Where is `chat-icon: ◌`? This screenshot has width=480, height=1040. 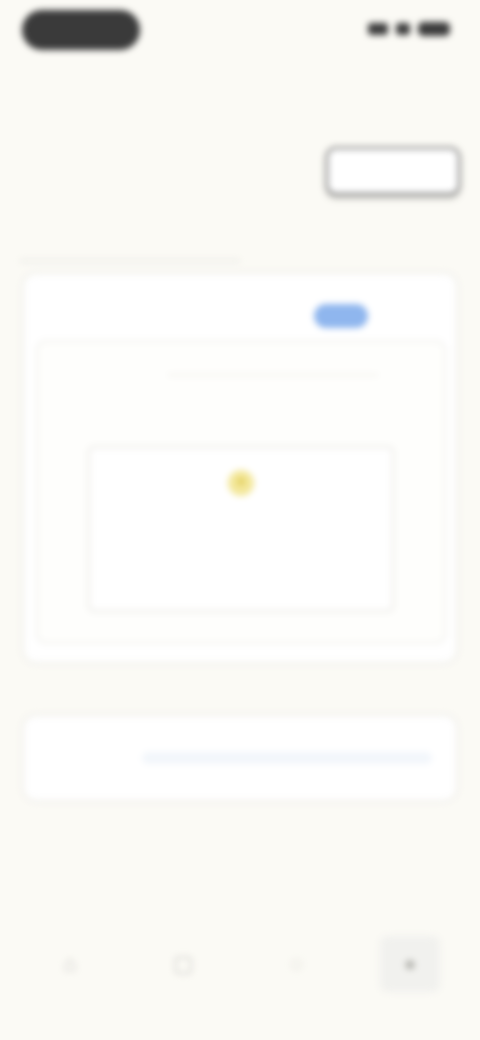
chat-icon: ◌ is located at coordinates (297, 964).